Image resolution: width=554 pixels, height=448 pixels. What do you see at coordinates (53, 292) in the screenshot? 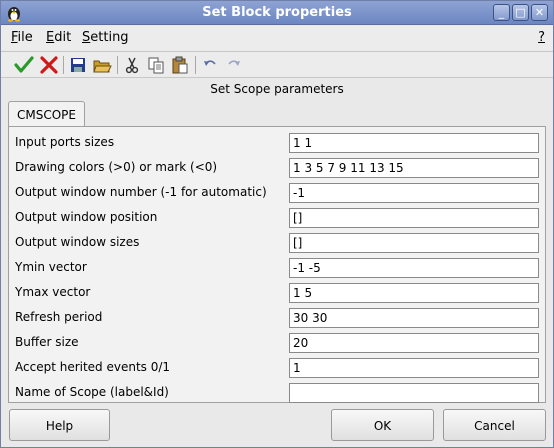
I see `param-label: Ymax vector` at bounding box center [53, 292].